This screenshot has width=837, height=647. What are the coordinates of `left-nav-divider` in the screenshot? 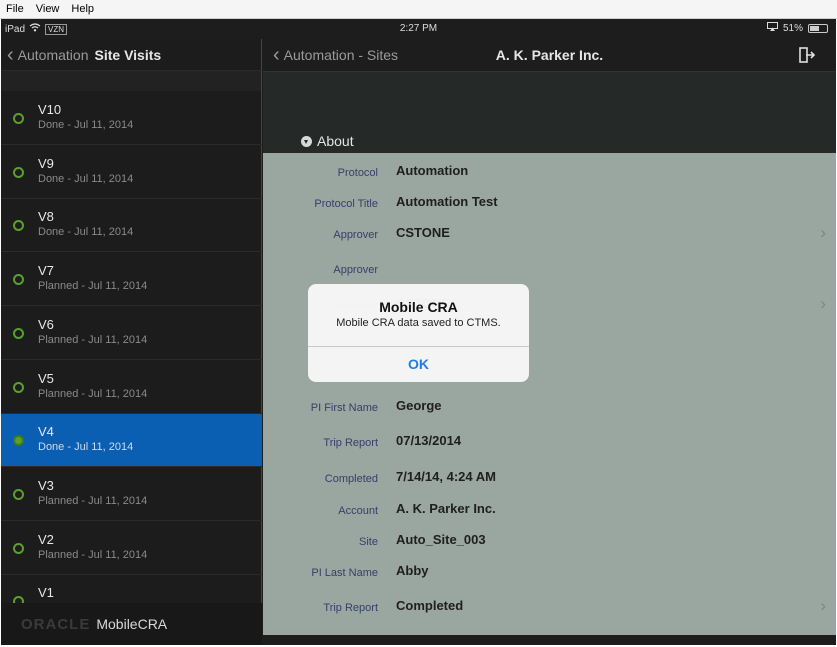 It's located at (131, 81).